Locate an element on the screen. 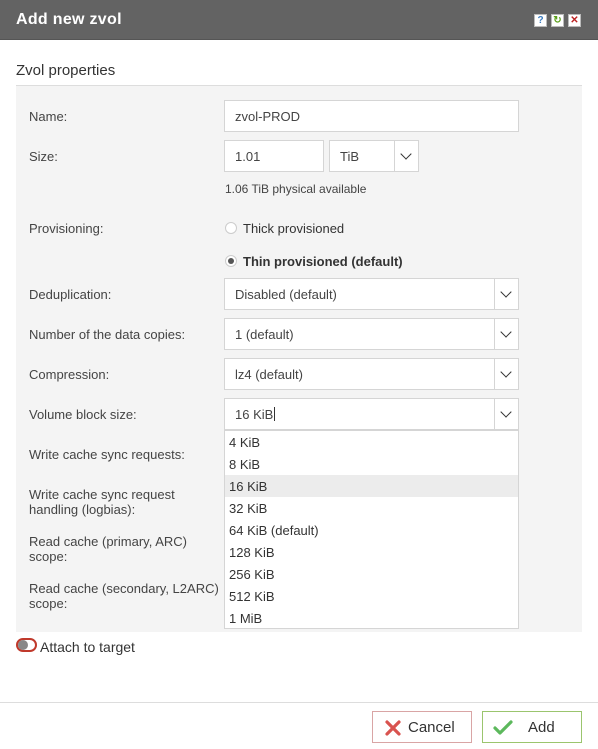 The width and height of the screenshot is (598, 749). thick-provisioned-radio is located at coordinates (231, 228).